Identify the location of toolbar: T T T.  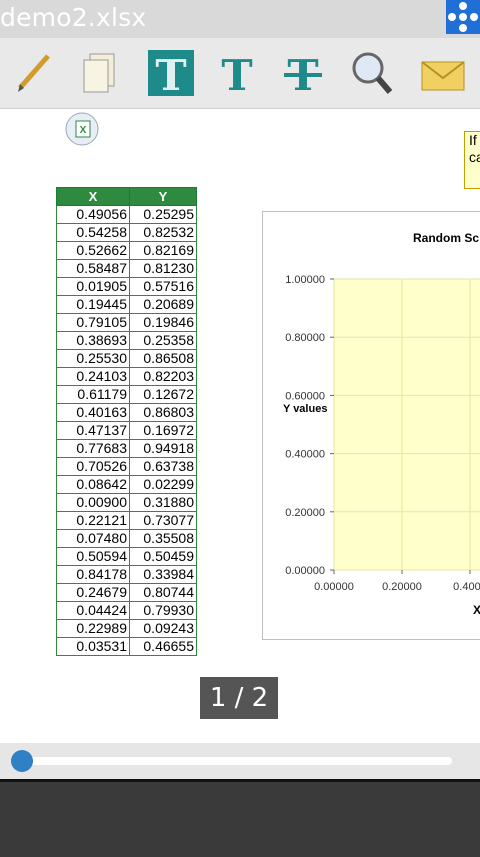
(240, 73).